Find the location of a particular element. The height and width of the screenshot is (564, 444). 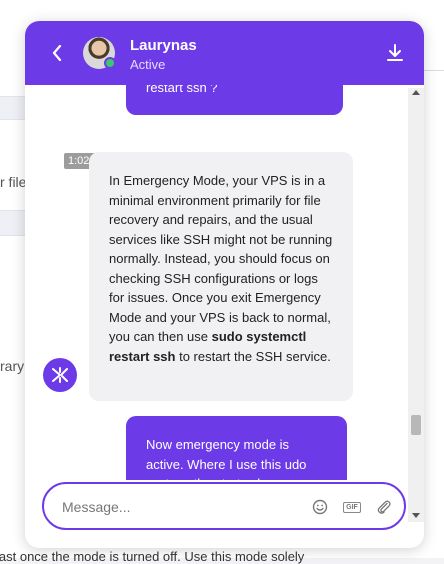

bot-logo-icon is located at coordinates (60, 375).